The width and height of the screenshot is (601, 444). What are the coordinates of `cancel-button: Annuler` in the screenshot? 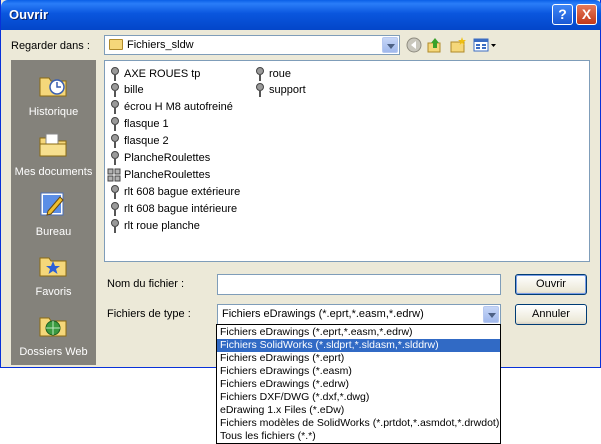 It's located at (551, 314).